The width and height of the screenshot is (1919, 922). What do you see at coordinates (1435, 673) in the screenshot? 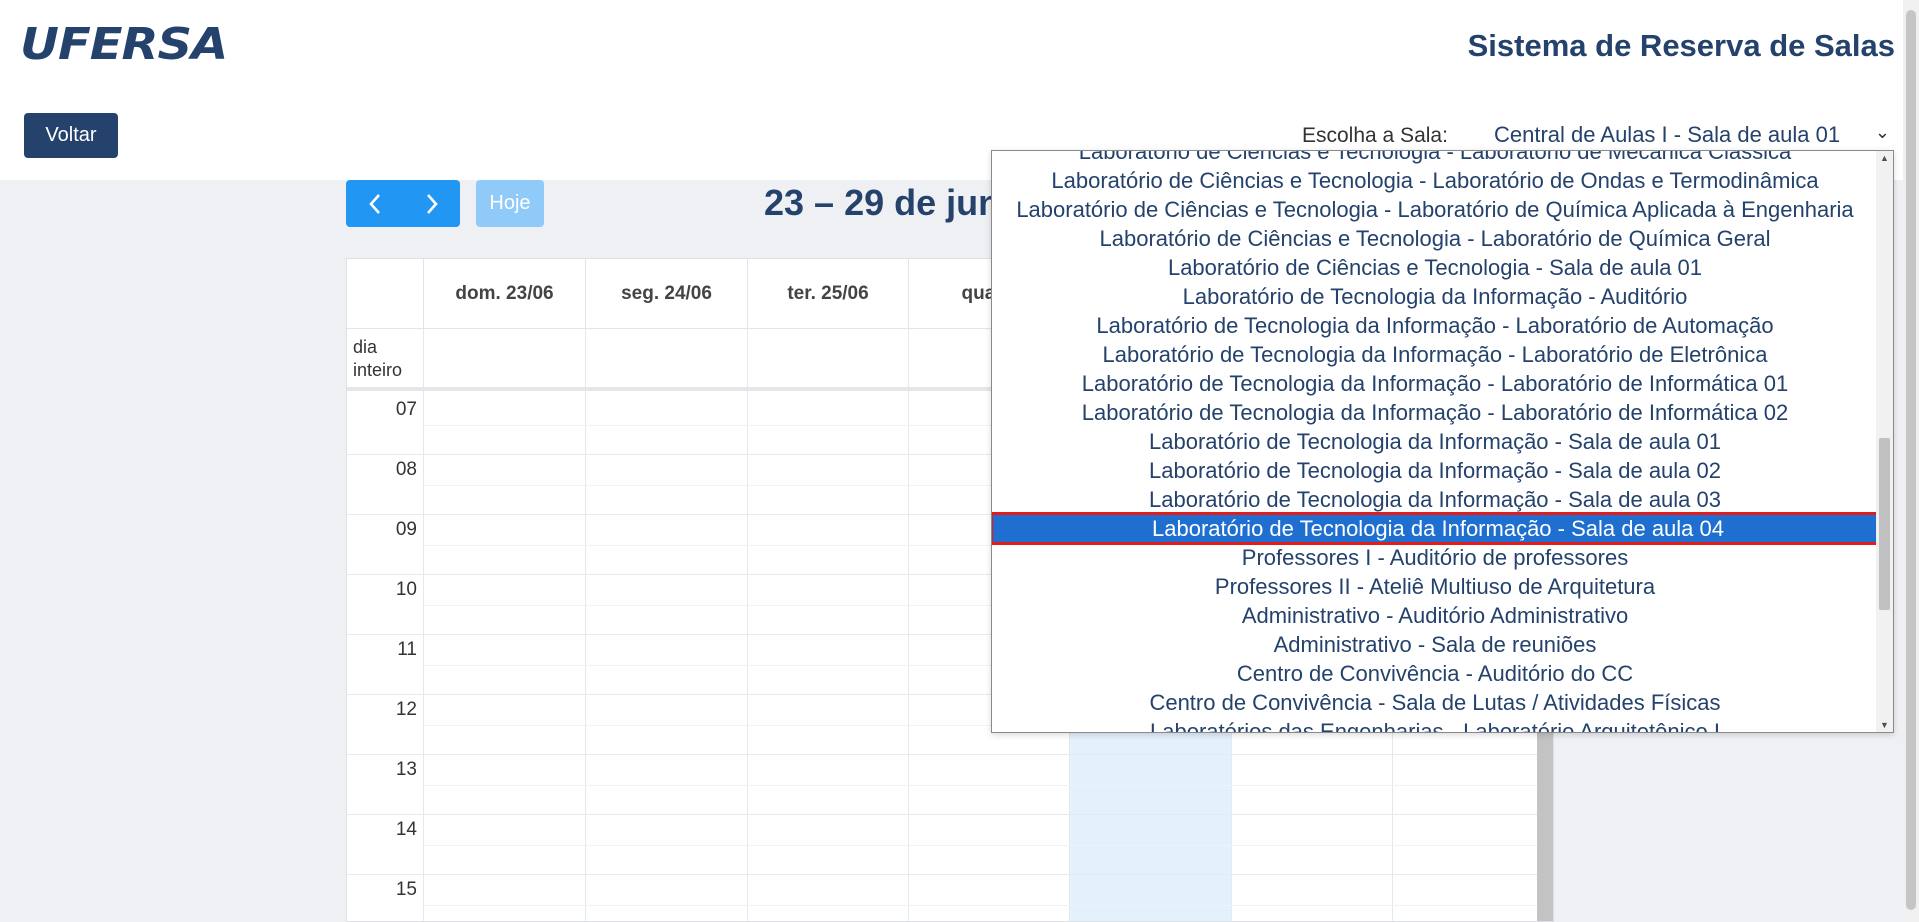
I see `room-option: Centro de Convivência - Auditório do CC` at bounding box center [1435, 673].